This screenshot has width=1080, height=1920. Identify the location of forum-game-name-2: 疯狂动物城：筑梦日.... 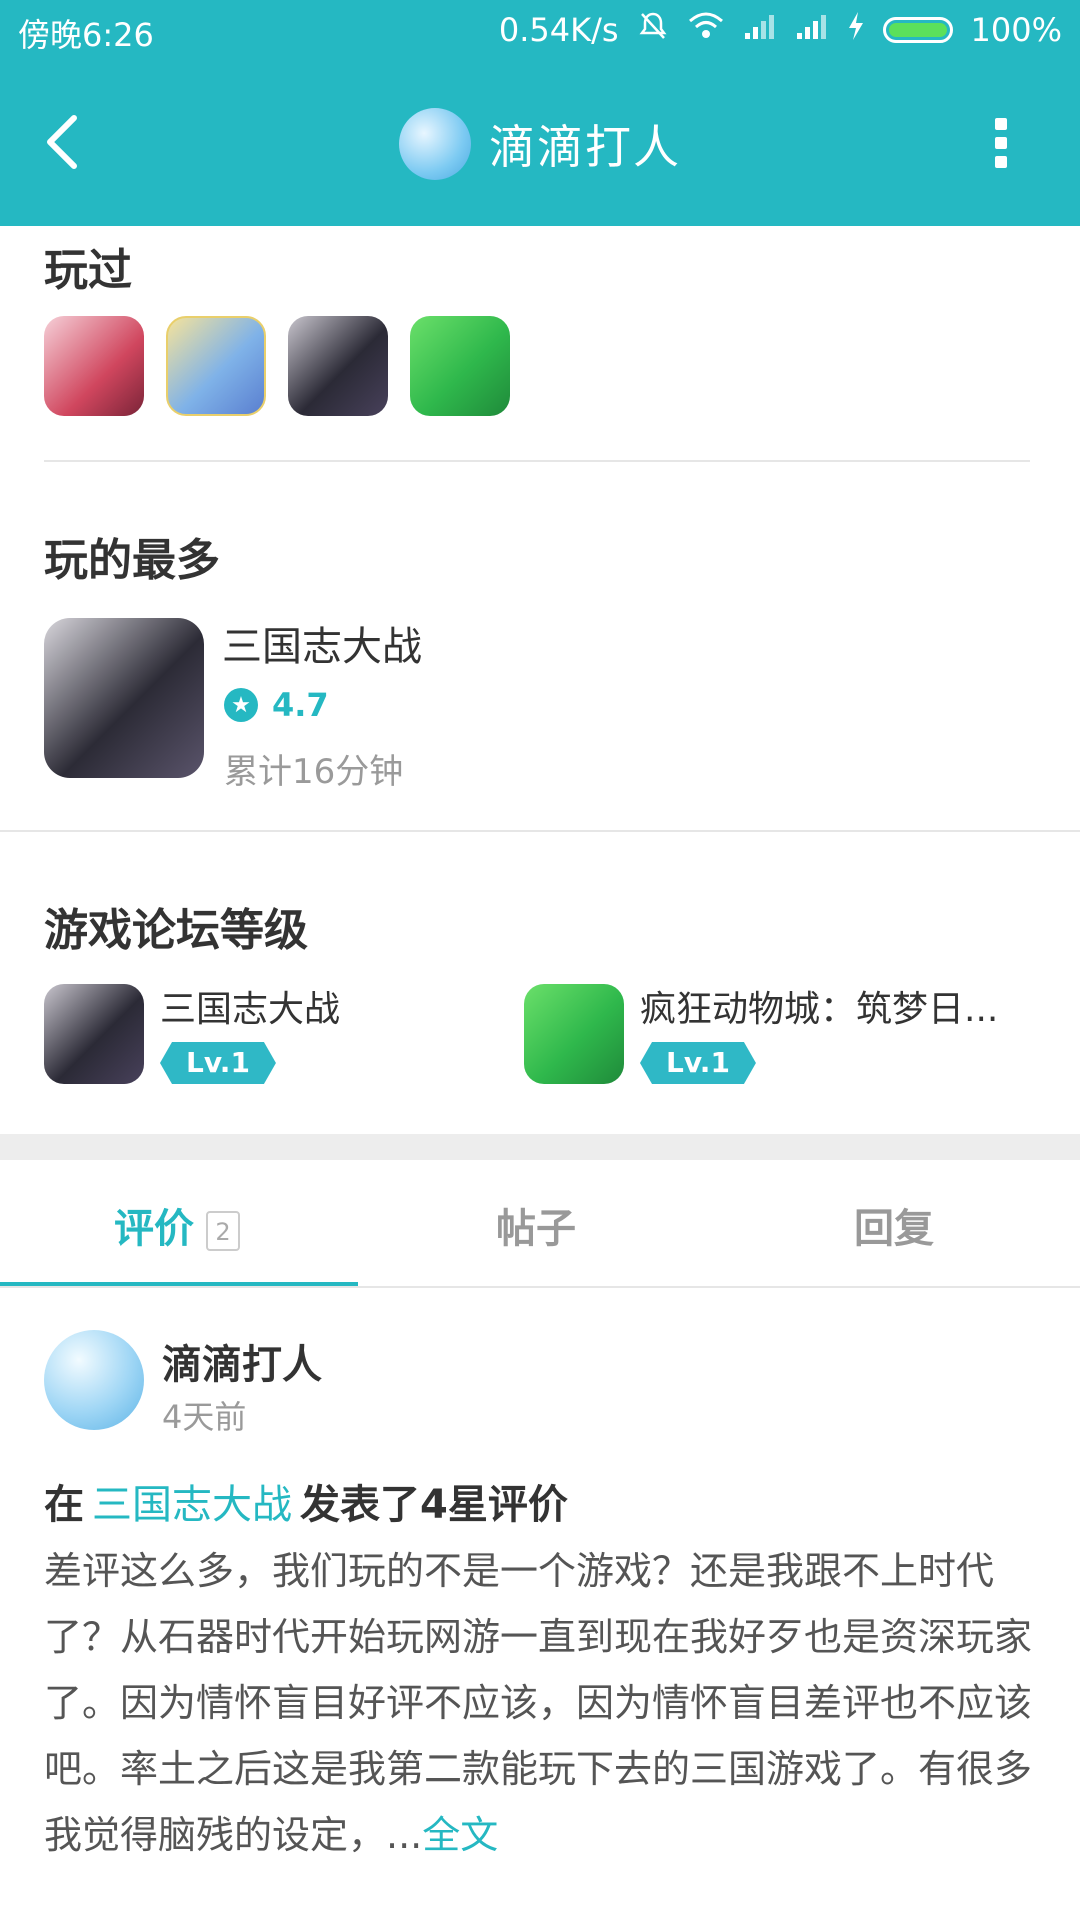
(819, 1006).